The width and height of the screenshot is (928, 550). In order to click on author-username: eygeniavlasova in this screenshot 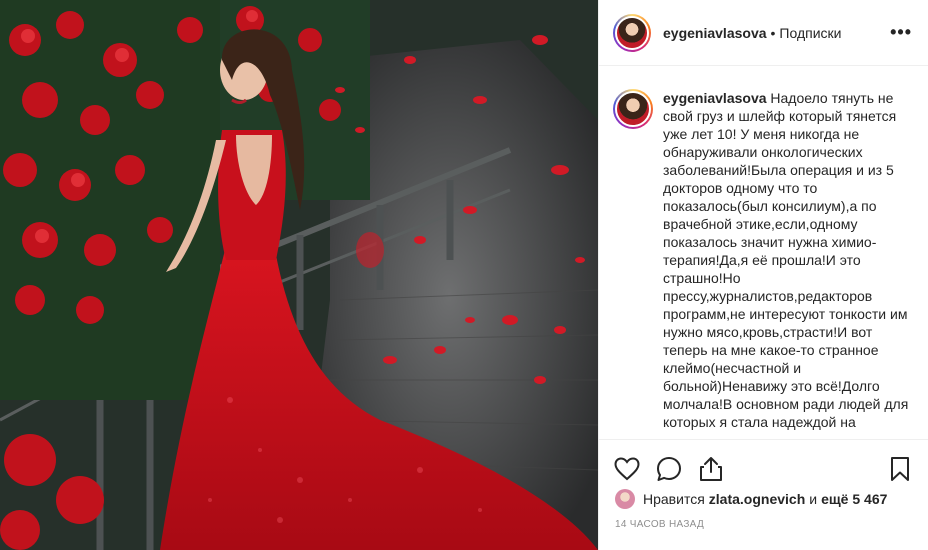, I will do `click(715, 33)`.